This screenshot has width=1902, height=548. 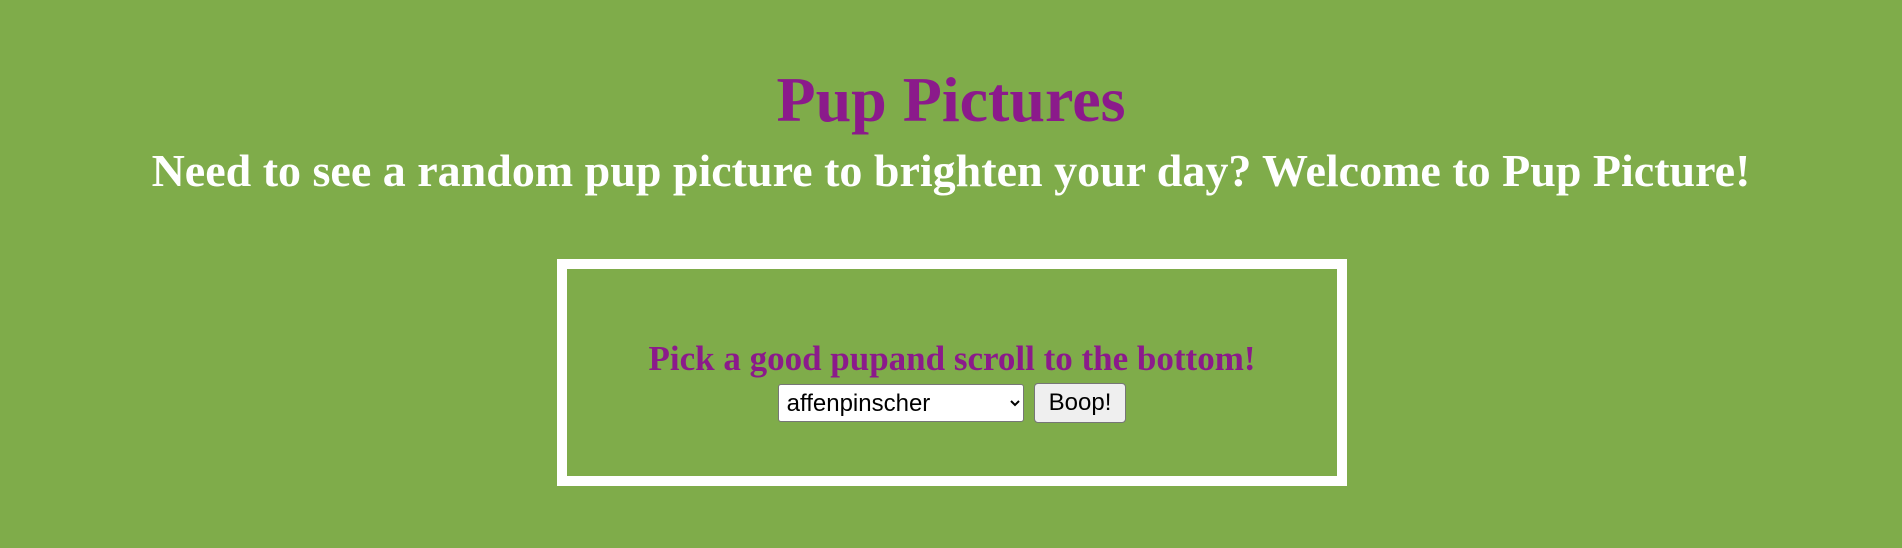 I want to click on picker-controls: affenpinscher Boop!, so click(x=952, y=403).